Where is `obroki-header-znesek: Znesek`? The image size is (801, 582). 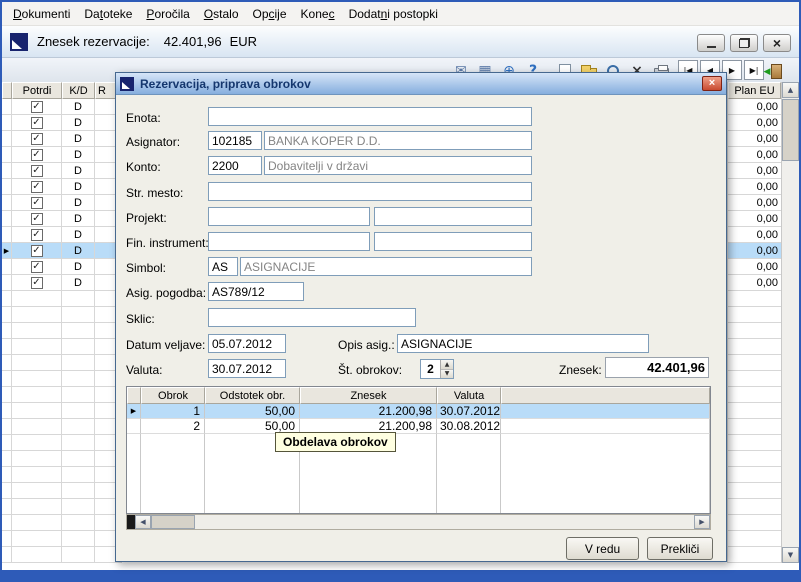 obroki-header-znesek: Znesek is located at coordinates (368, 395).